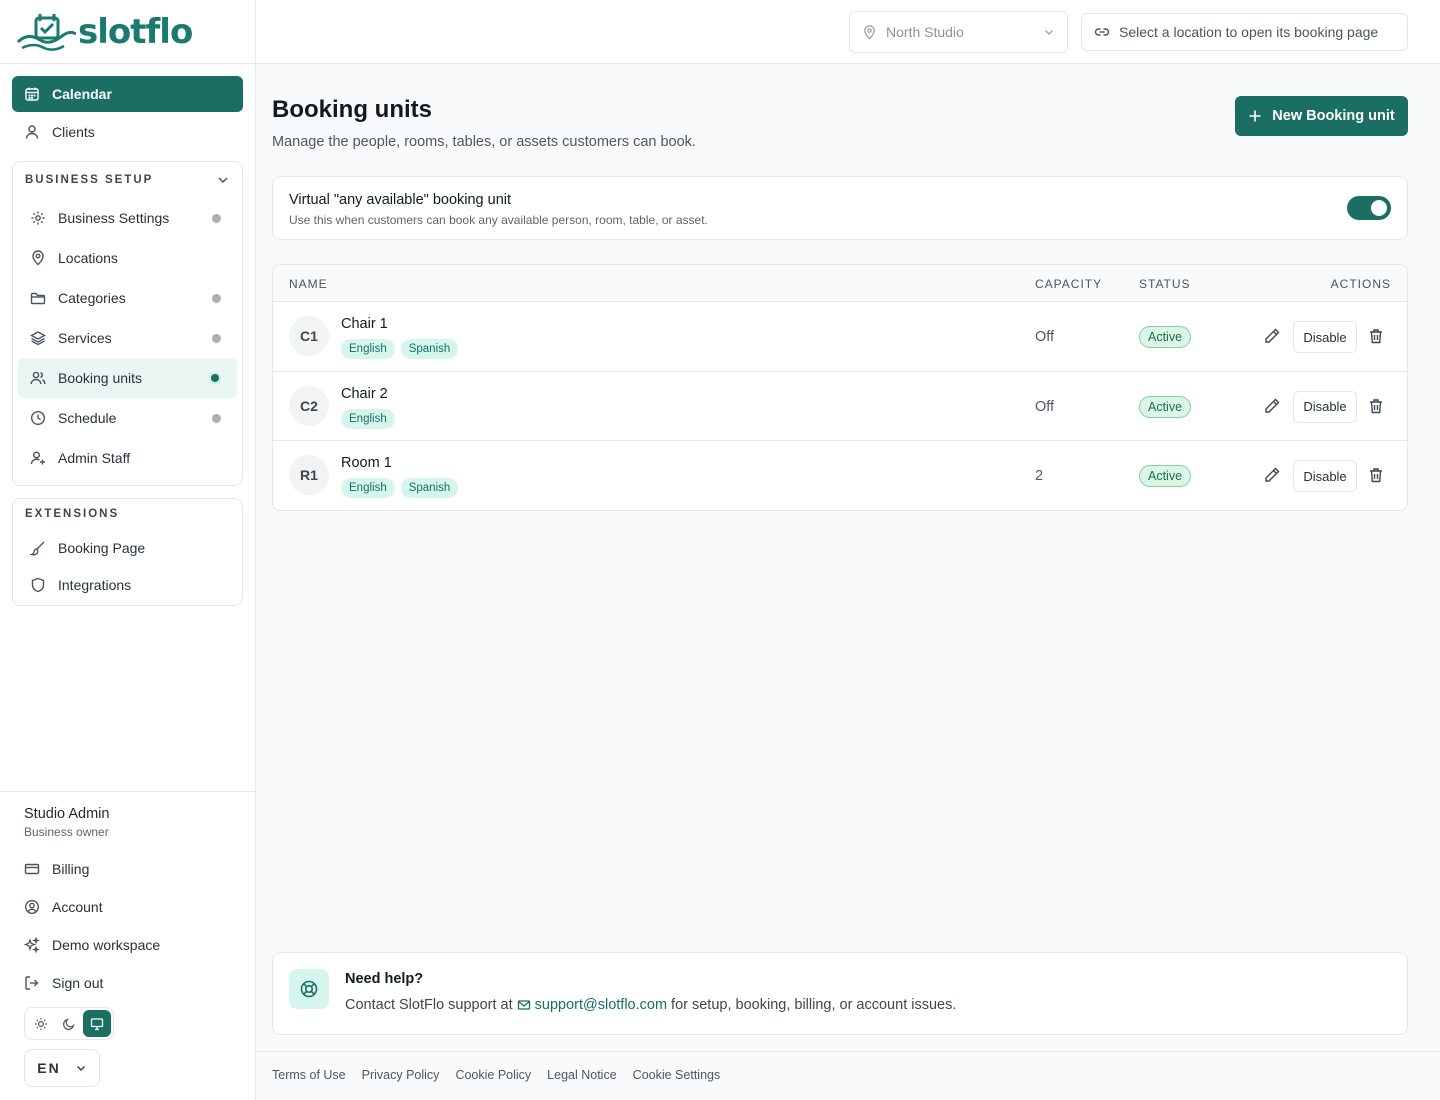 The height and width of the screenshot is (1100, 1440). Describe the element at coordinates (67, 814) in the screenshot. I see `user-name: Studio Admin` at that location.